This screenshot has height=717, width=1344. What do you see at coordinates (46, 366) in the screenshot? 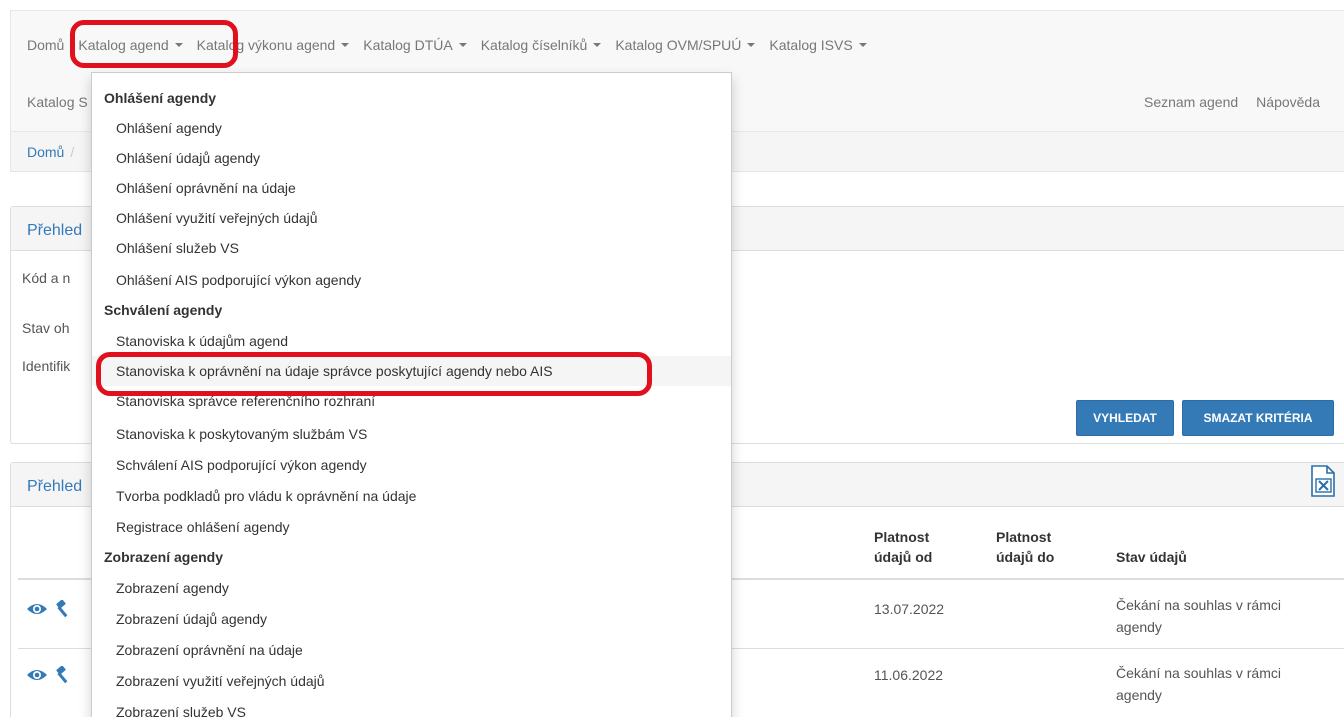
I see `identifier-label: Identifik` at bounding box center [46, 366].